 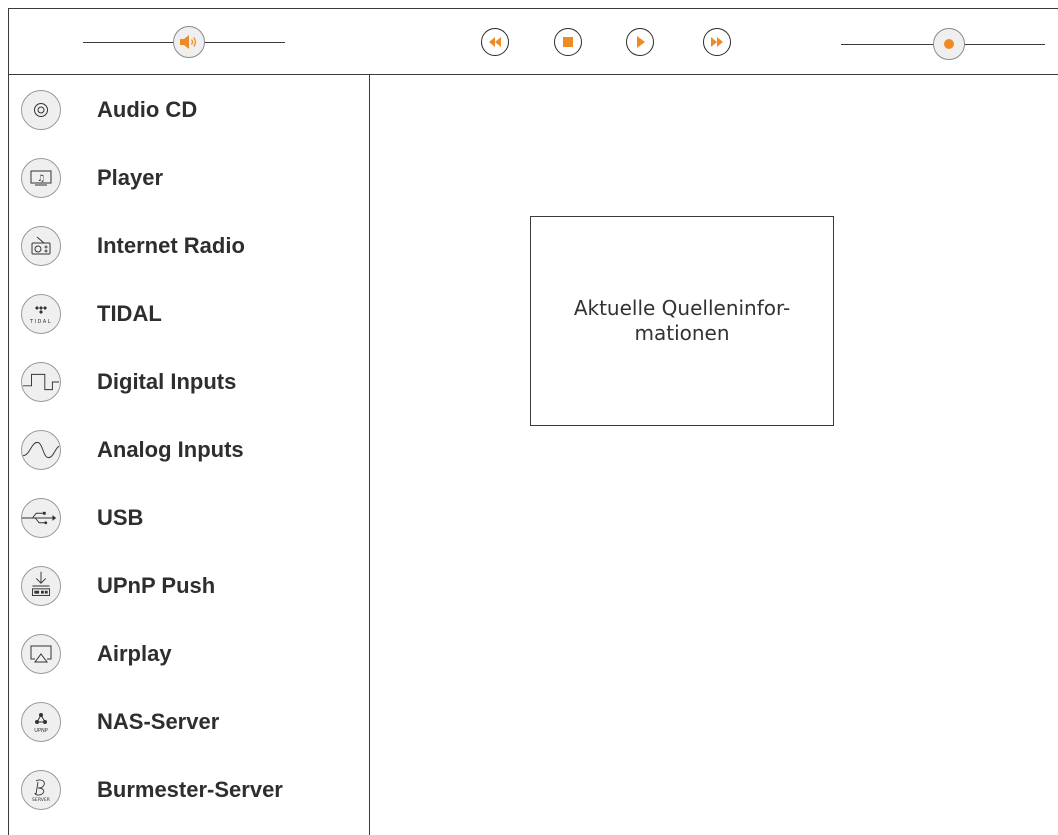 I want to click on radio-icon, so click(x=41, y=246).